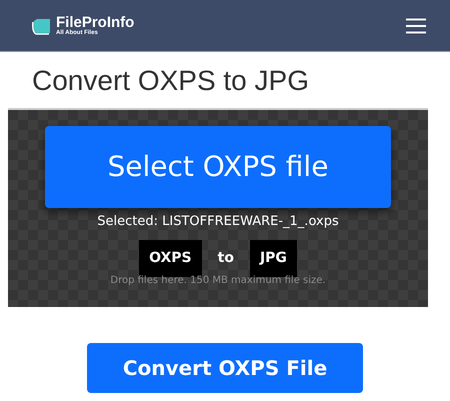 The height and width of the screenshot is (401, 450). I want to click on target-format-label: JPG, so click(273, 258).